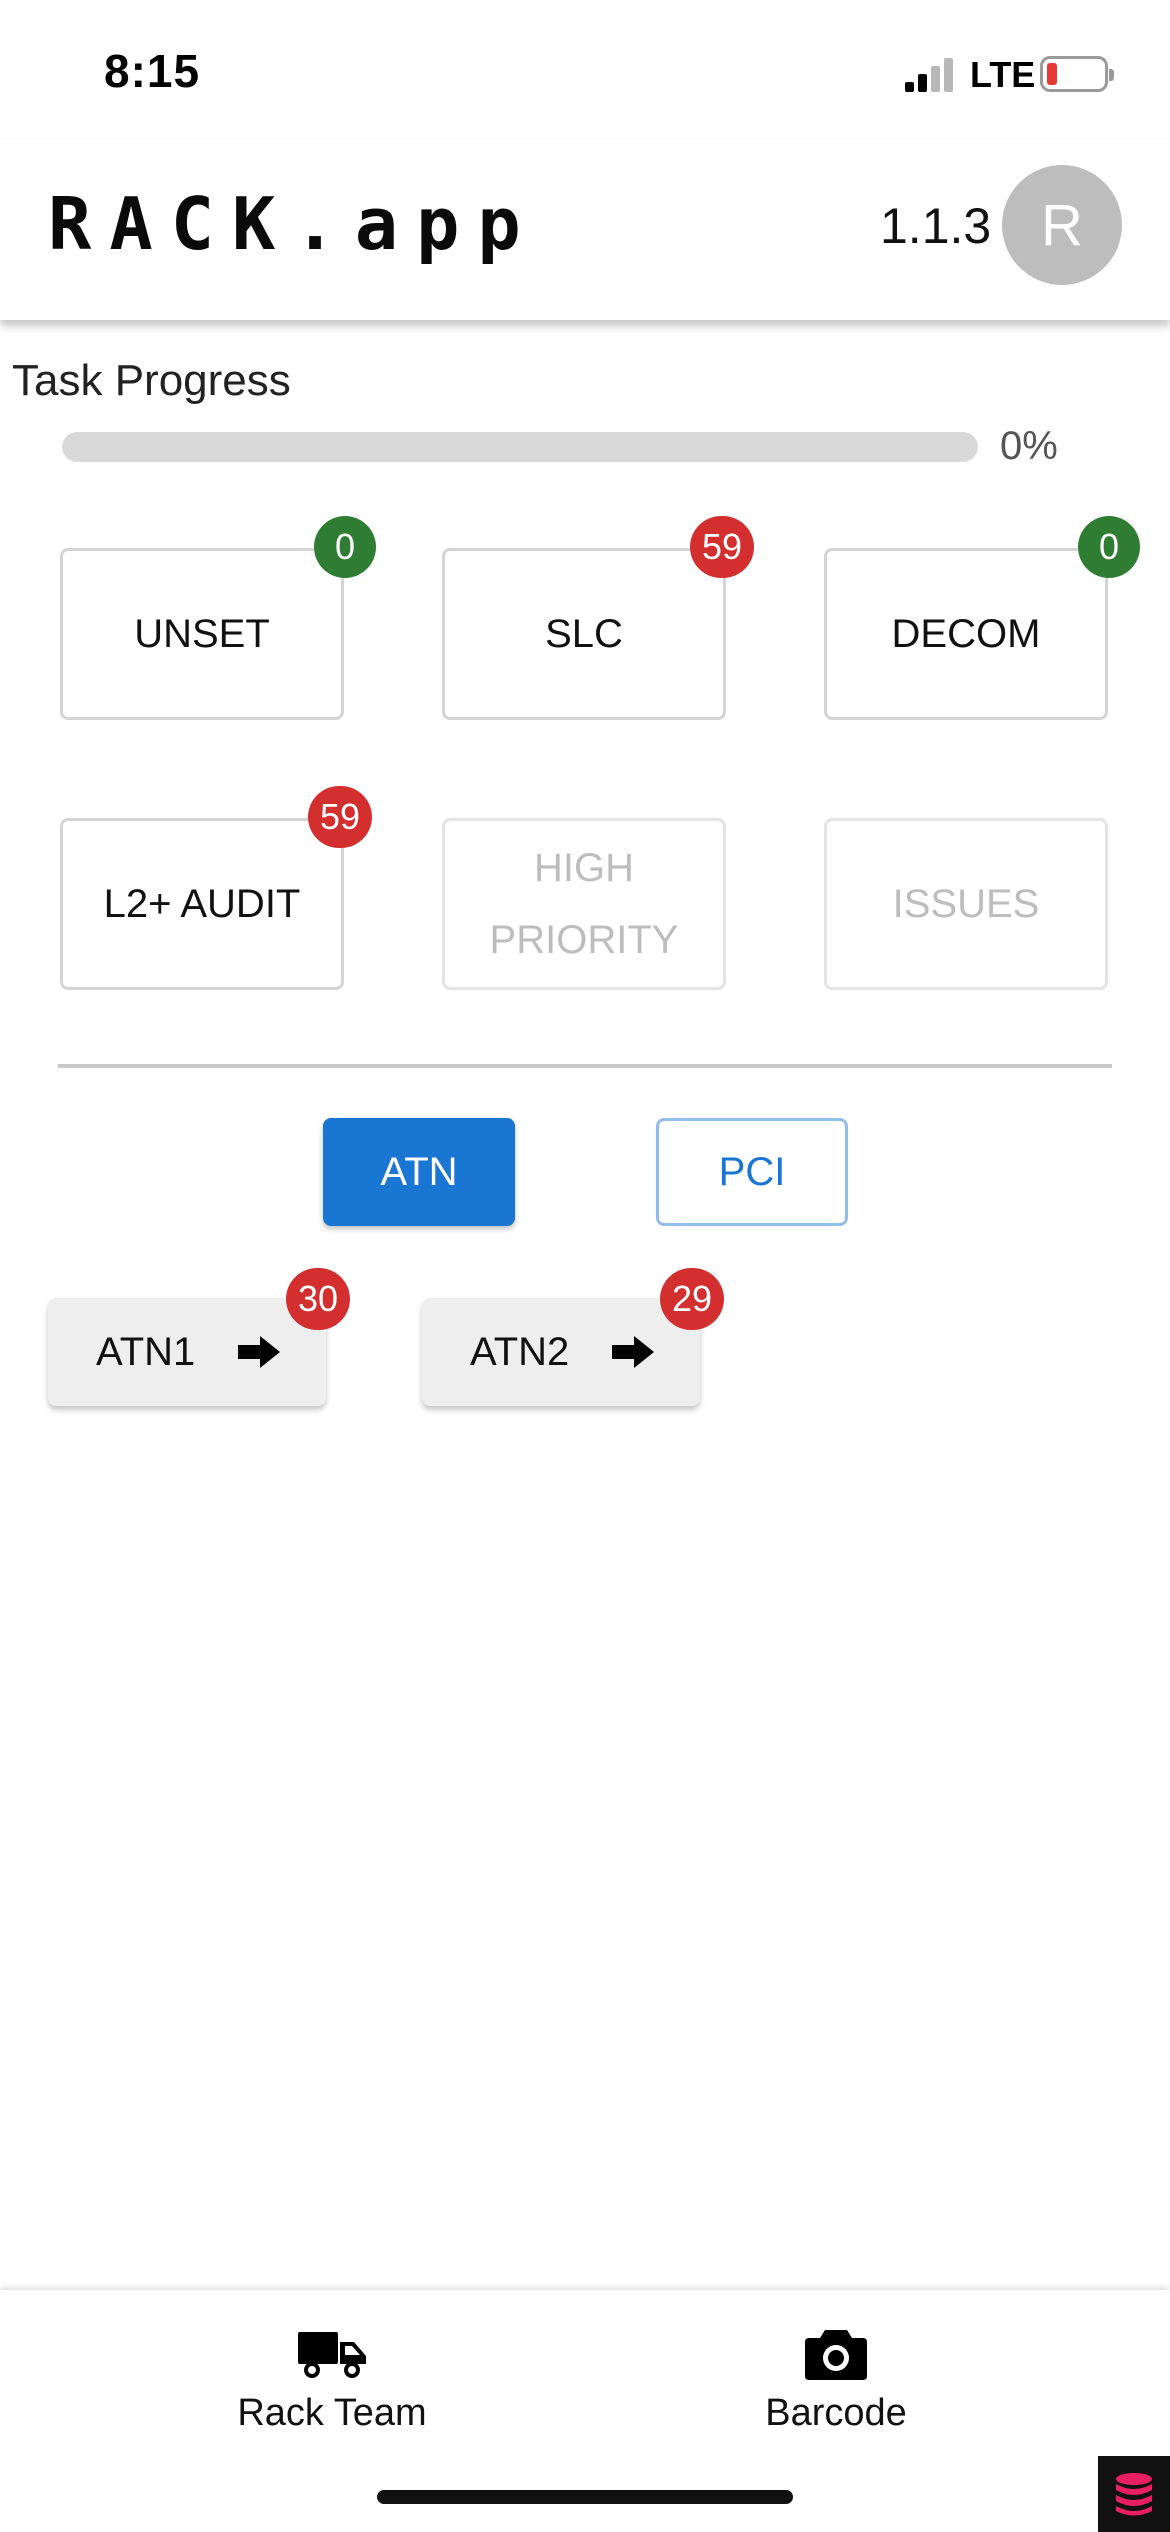 This screenshot has width=1170, height=2532. What do you see at coordinates (419, 1172) in the screenshot?
I see `toggle-atn-button: ATN` at bounding box center [419, 1172].